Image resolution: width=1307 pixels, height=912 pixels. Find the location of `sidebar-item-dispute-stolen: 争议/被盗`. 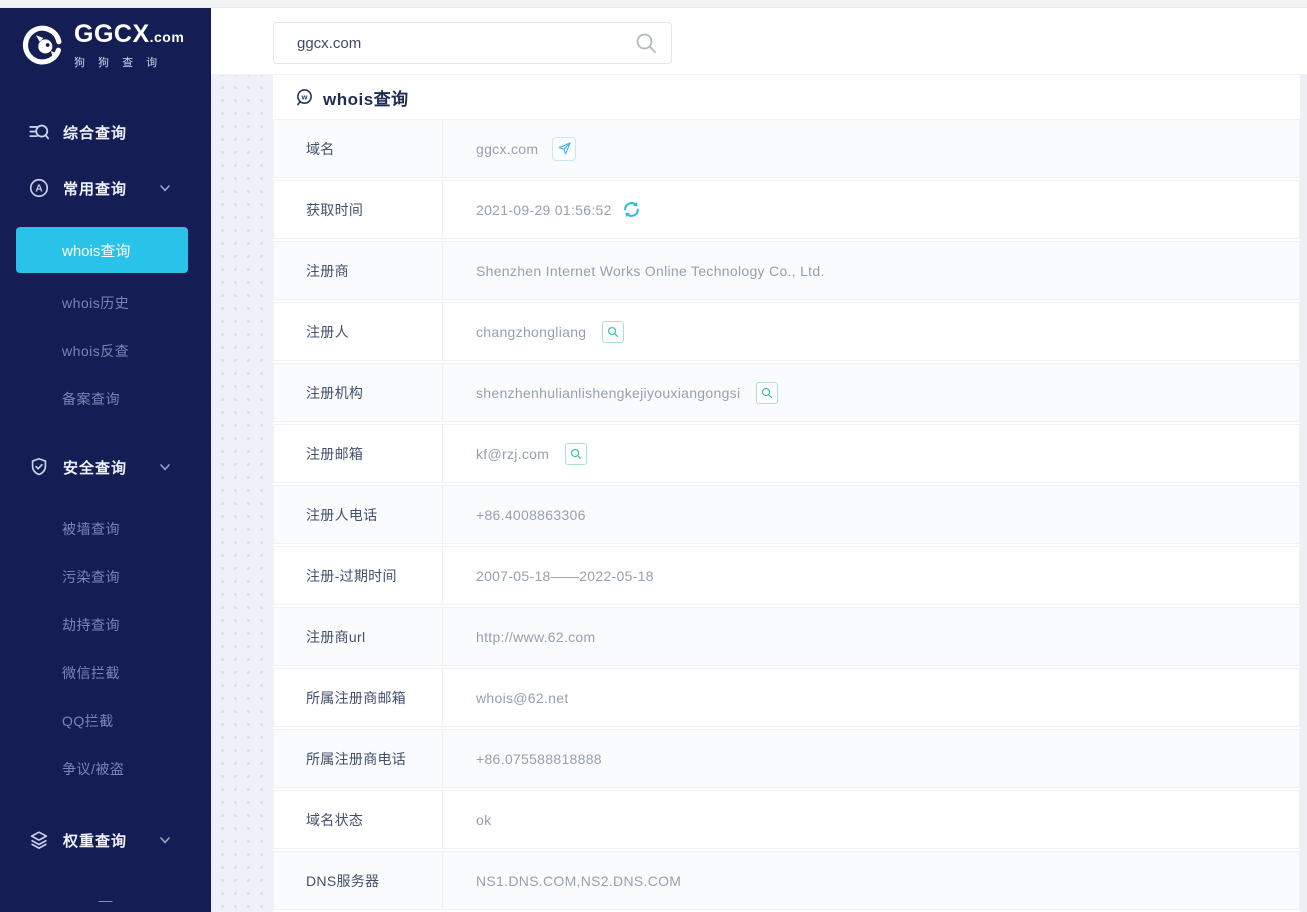

sidebar-item-dispute-stolen: 争议/被盗 is located at coordinates (105, 769).